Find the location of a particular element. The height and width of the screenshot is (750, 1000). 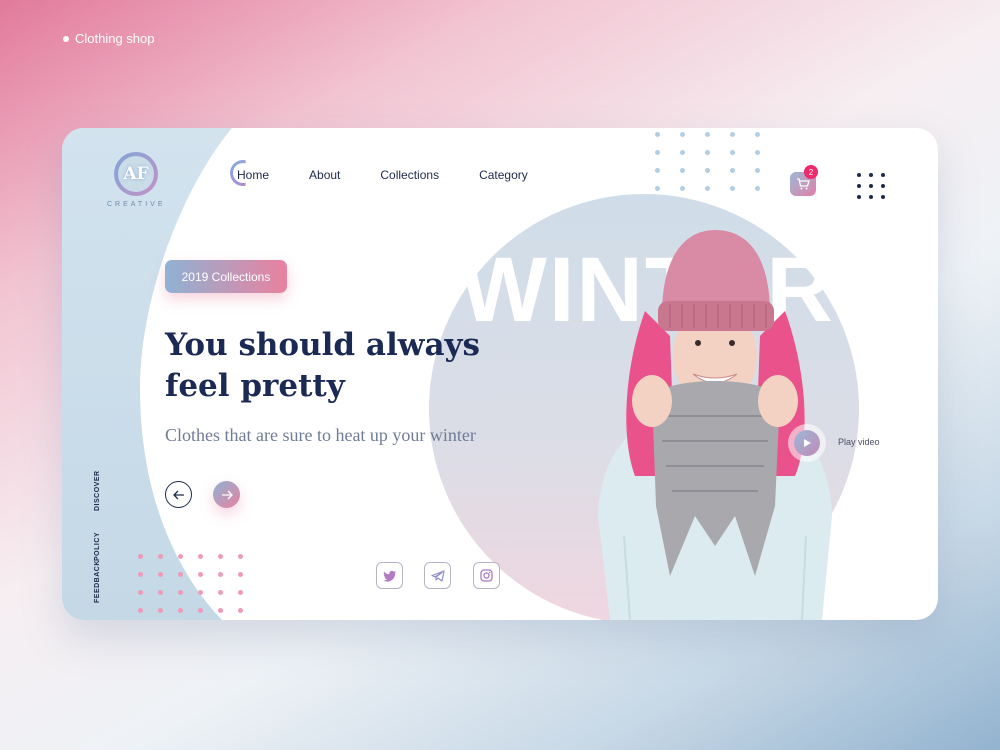

twitter-button is located at coordinates (389, 575).